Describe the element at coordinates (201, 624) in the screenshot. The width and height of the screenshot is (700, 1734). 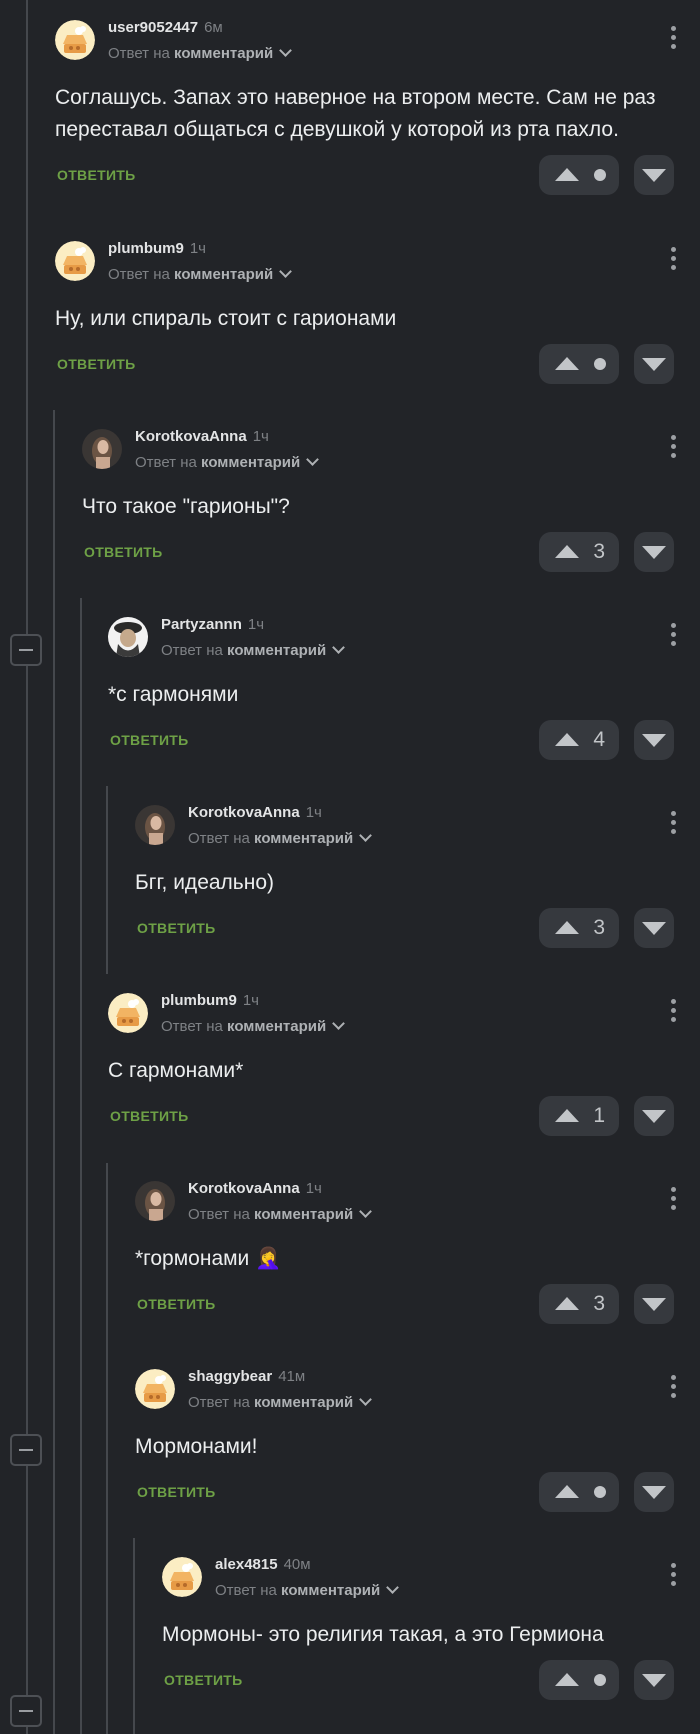
I see `author-name: Partyzannn` at that location.